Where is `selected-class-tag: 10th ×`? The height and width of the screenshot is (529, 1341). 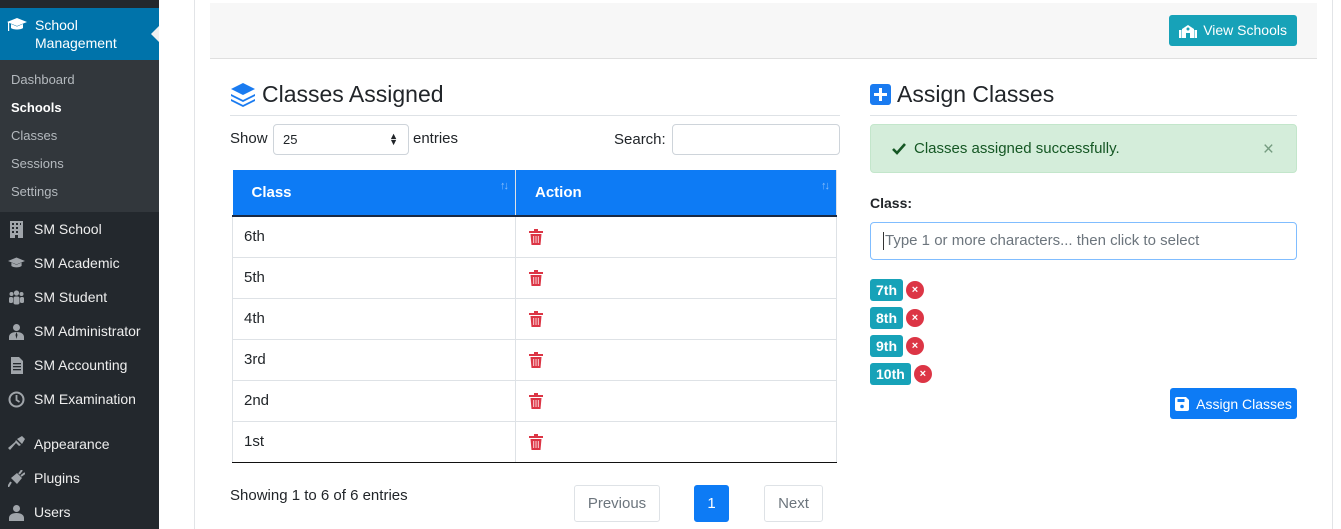
selected-class-tag: 10th × is located at coordinates (901, 374).